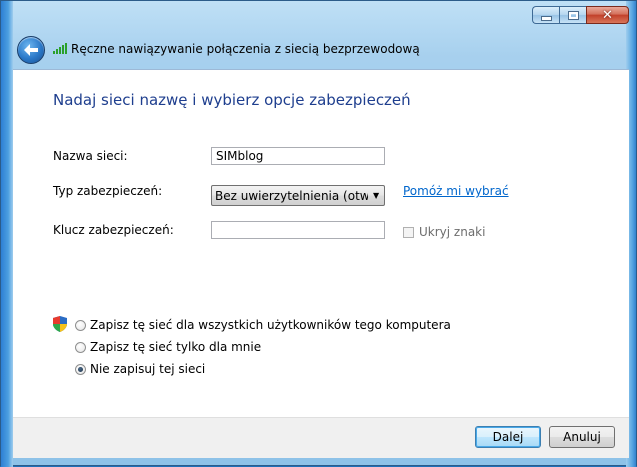 Image resolution: width=637 pixels, height=467 pixels. I want to click on maximize-icon, so click(573, 15).